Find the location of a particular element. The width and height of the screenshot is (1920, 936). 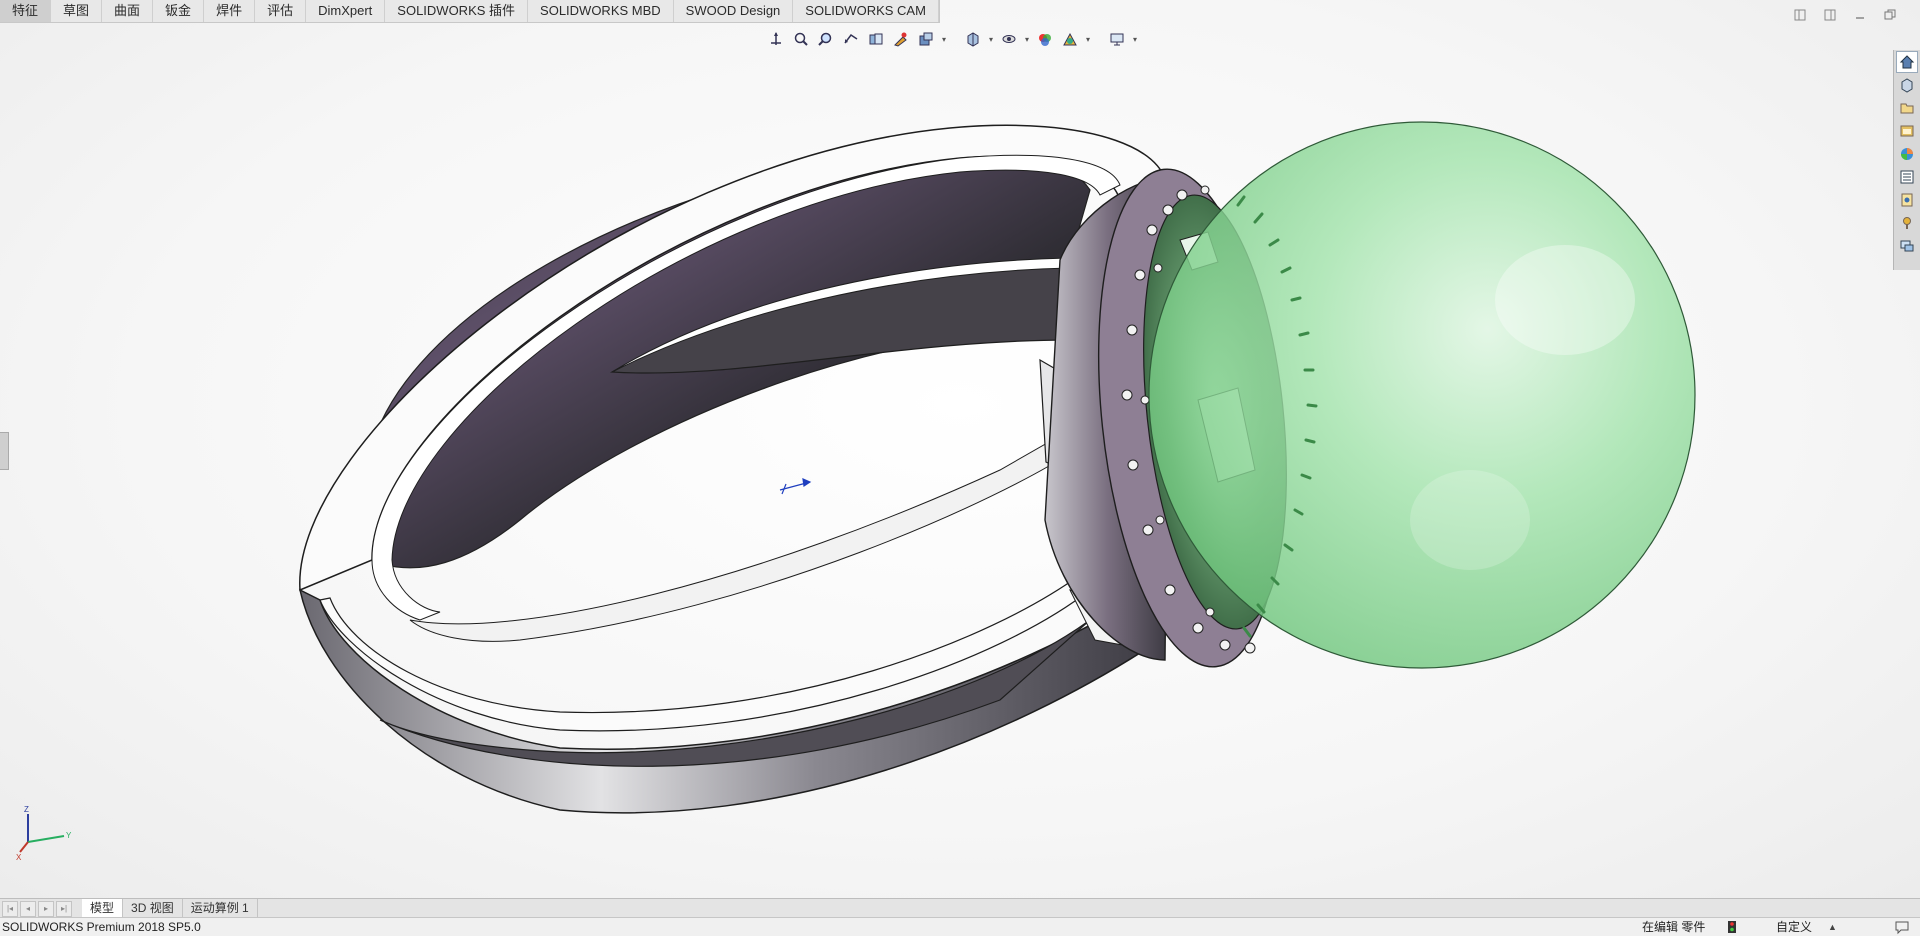

help-bubble-icon is located at coordinates (1902, 927).